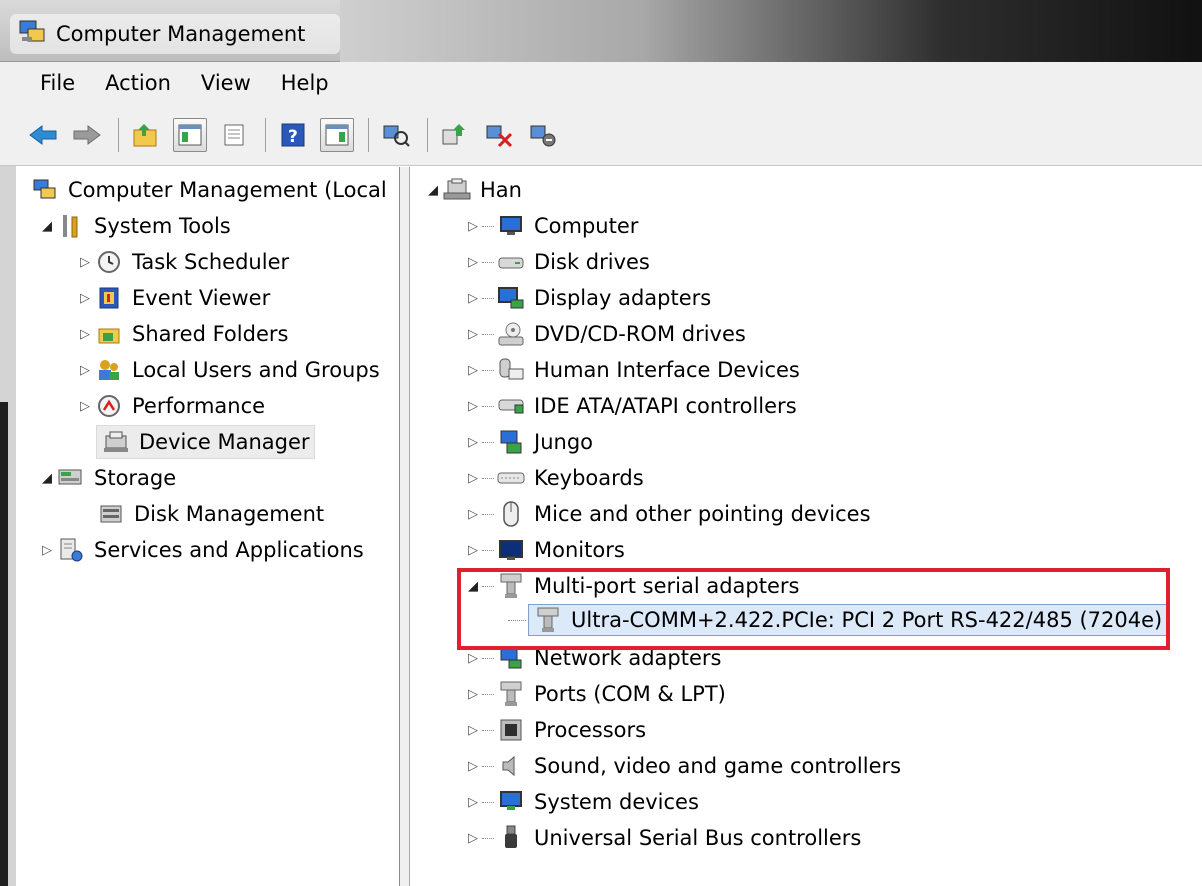  Describe the element at coordinates (511, 694) in the screenshot. I see `port-icon` at that location.